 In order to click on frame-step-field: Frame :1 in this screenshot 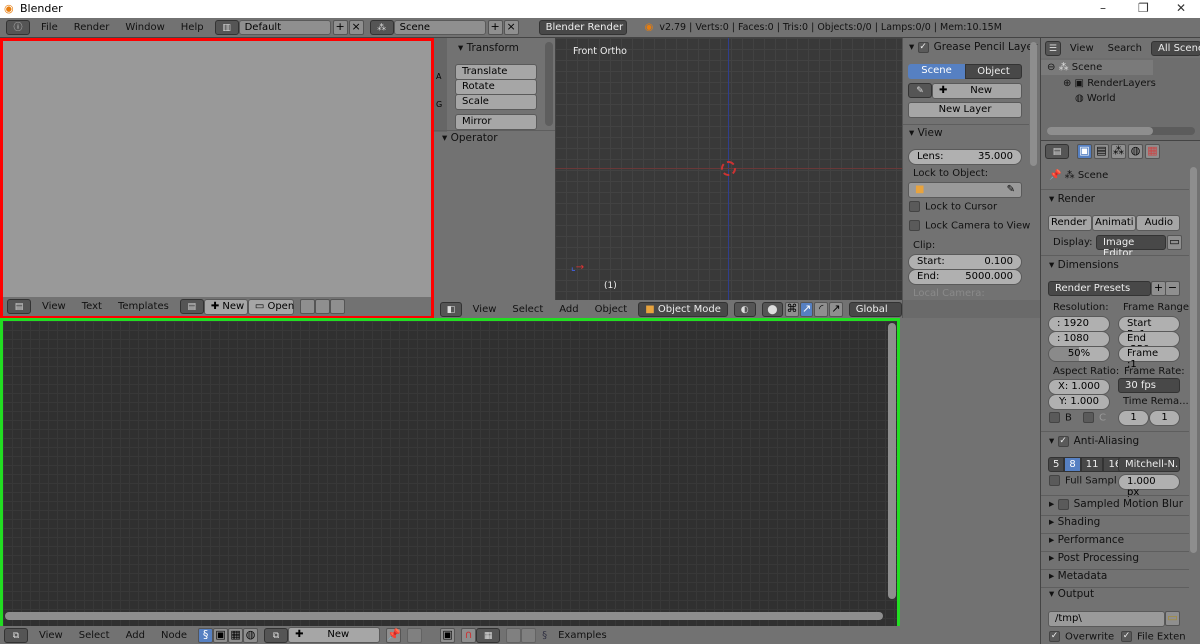, I will do `click(1149, 358)`.